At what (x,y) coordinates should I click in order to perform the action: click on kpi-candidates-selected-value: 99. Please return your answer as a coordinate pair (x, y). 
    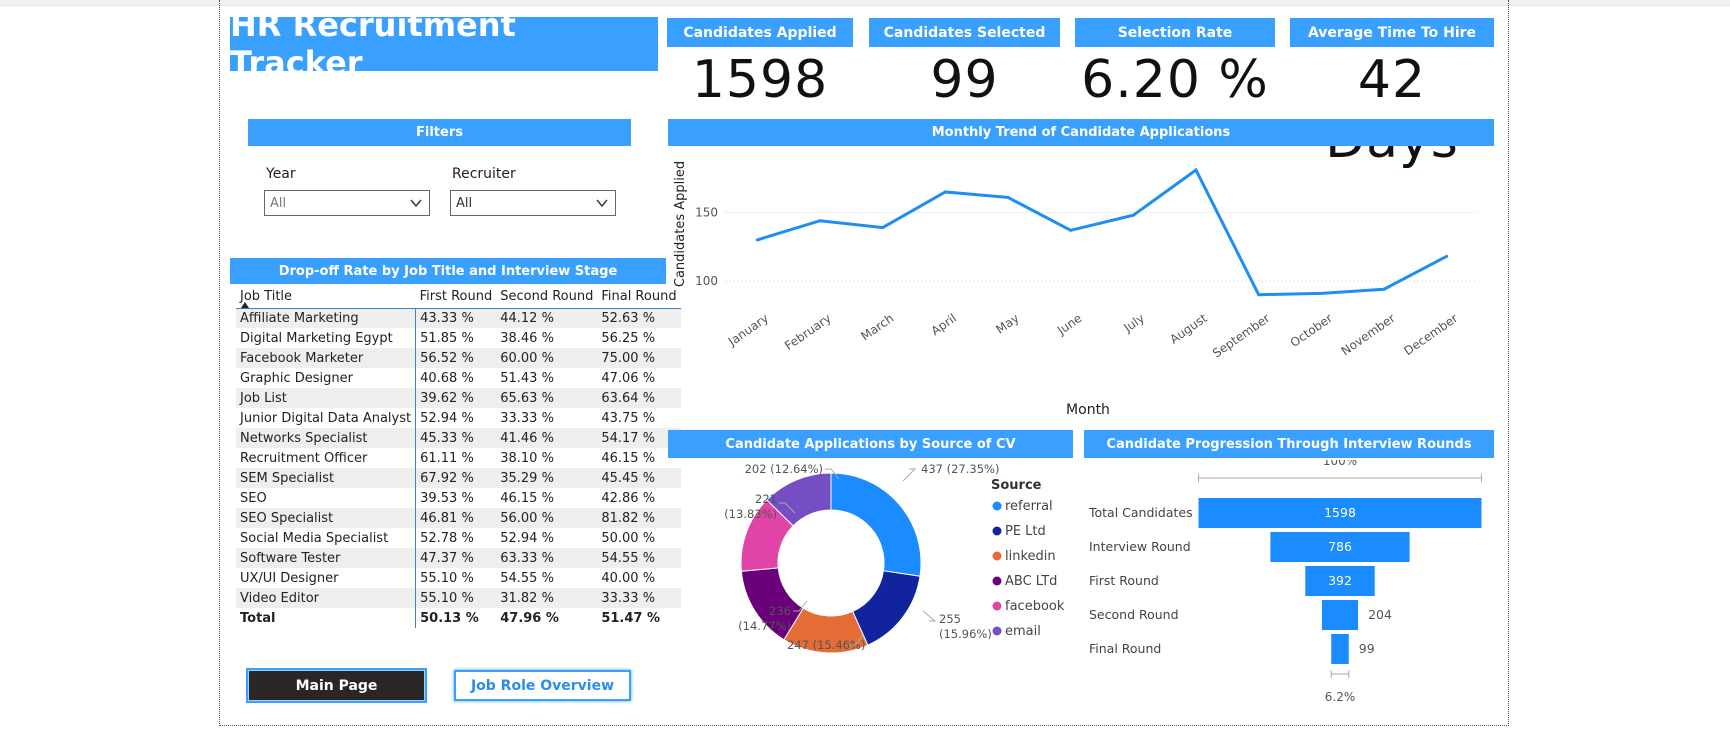
    Looking at the image, I should click on (964, 80).